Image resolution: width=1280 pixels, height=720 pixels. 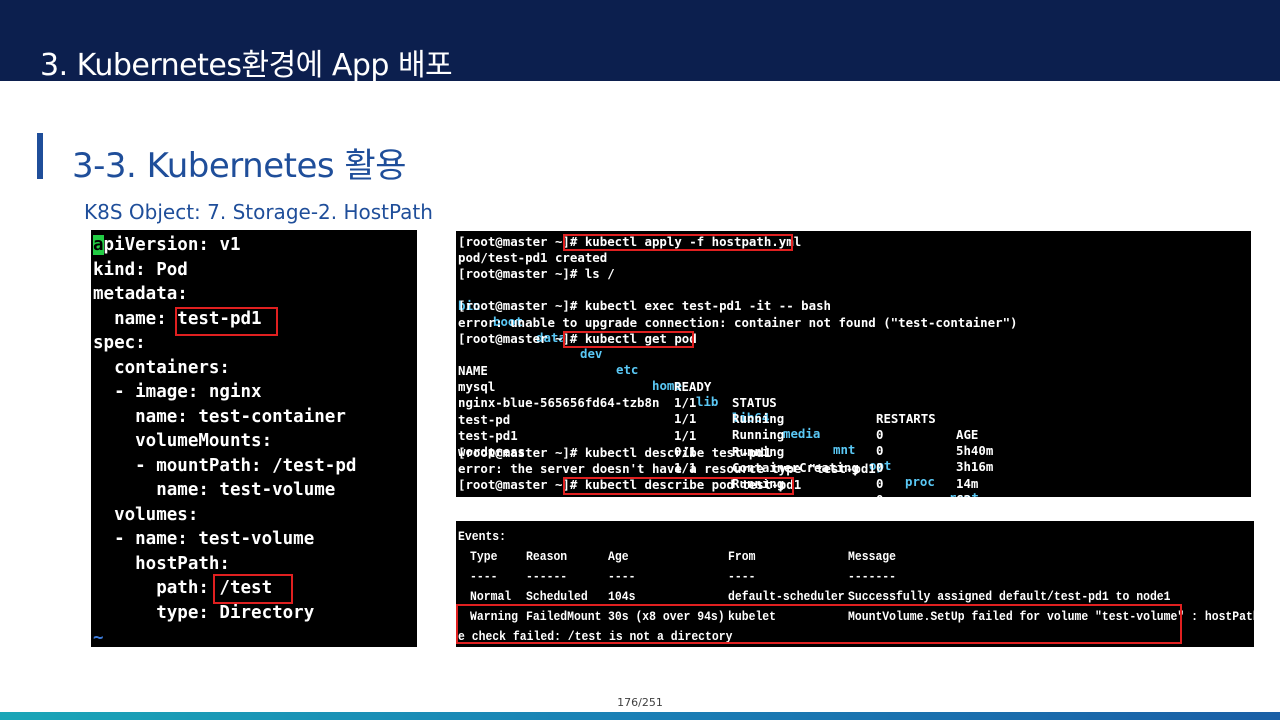 What do you see at coordinates (482, 536) in the screenshot?
I see `events-label: Events:` at bounding box center [482, 536].